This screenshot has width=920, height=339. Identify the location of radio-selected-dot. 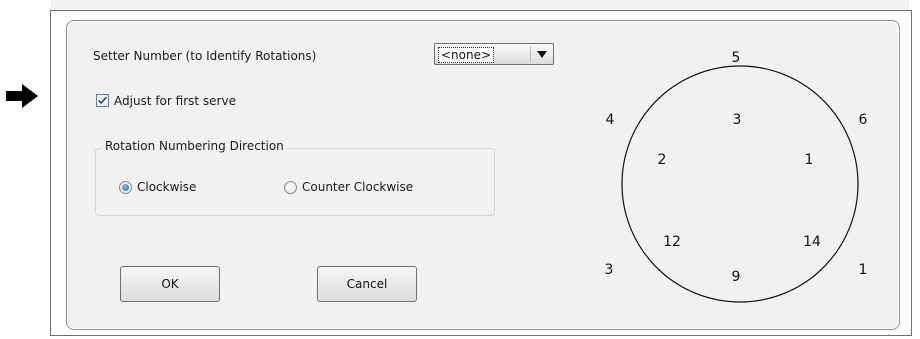
(125, 187).